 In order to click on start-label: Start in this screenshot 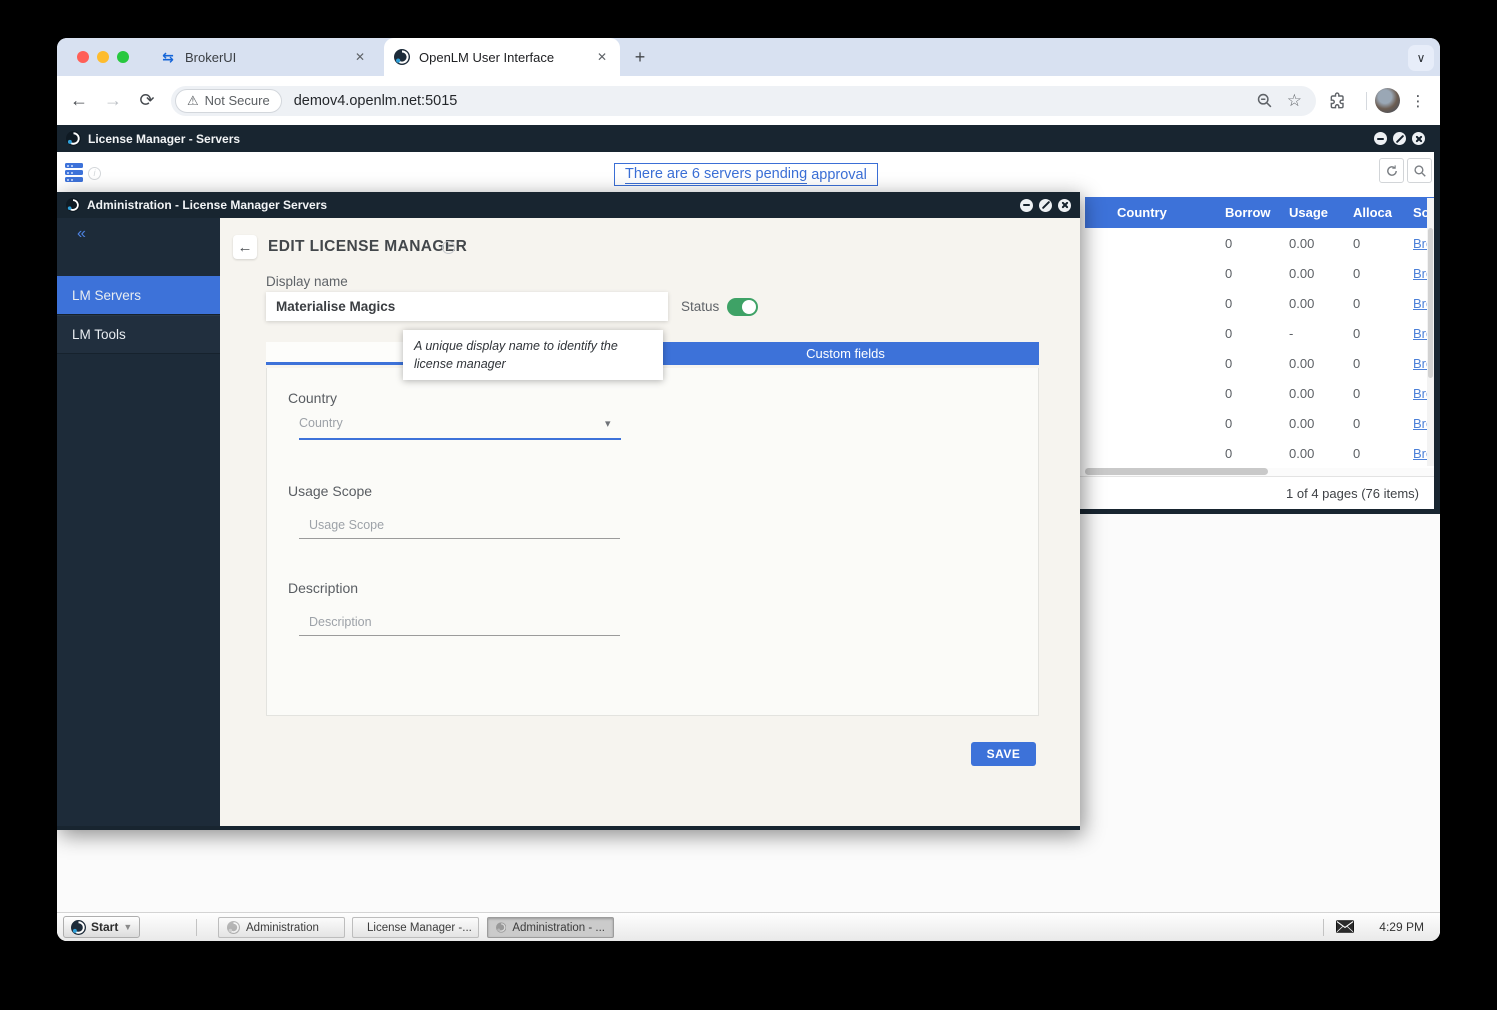, I will do `click(105, 927)`.